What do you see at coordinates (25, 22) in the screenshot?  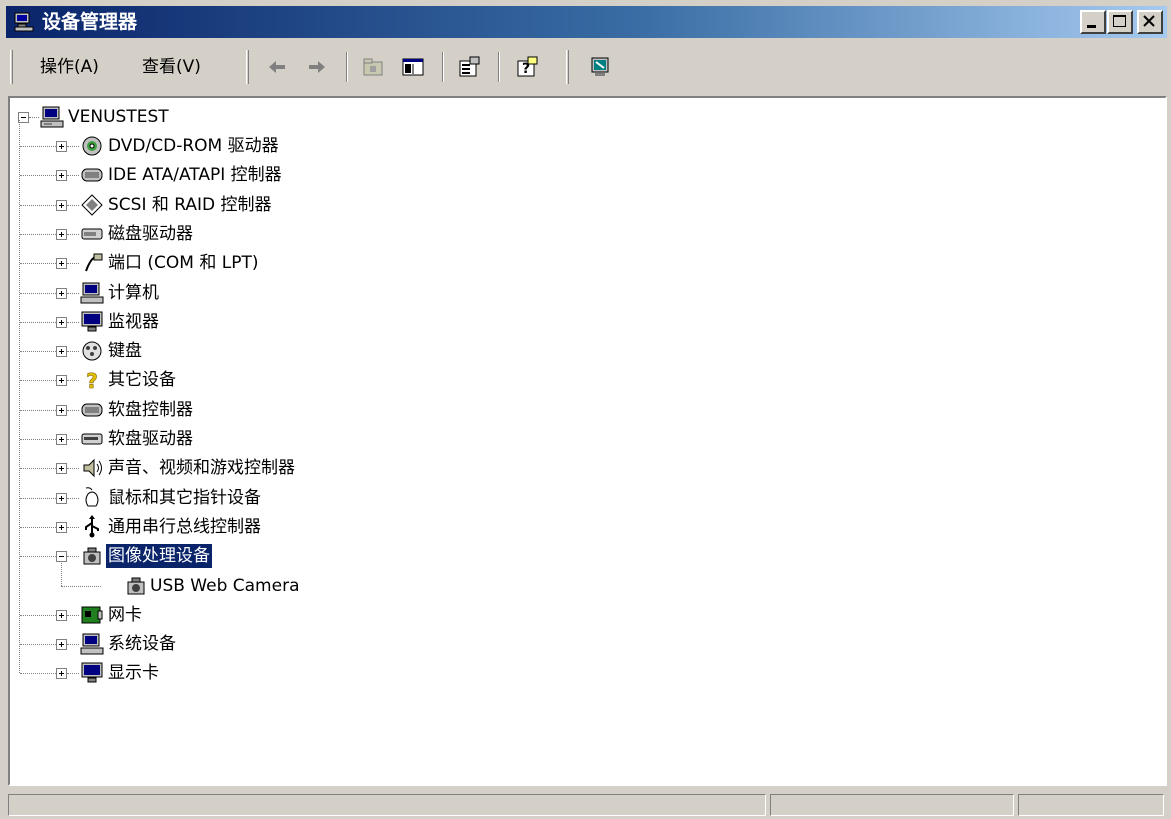 I see `device-manager-icon` at bounding box center [25, 22].